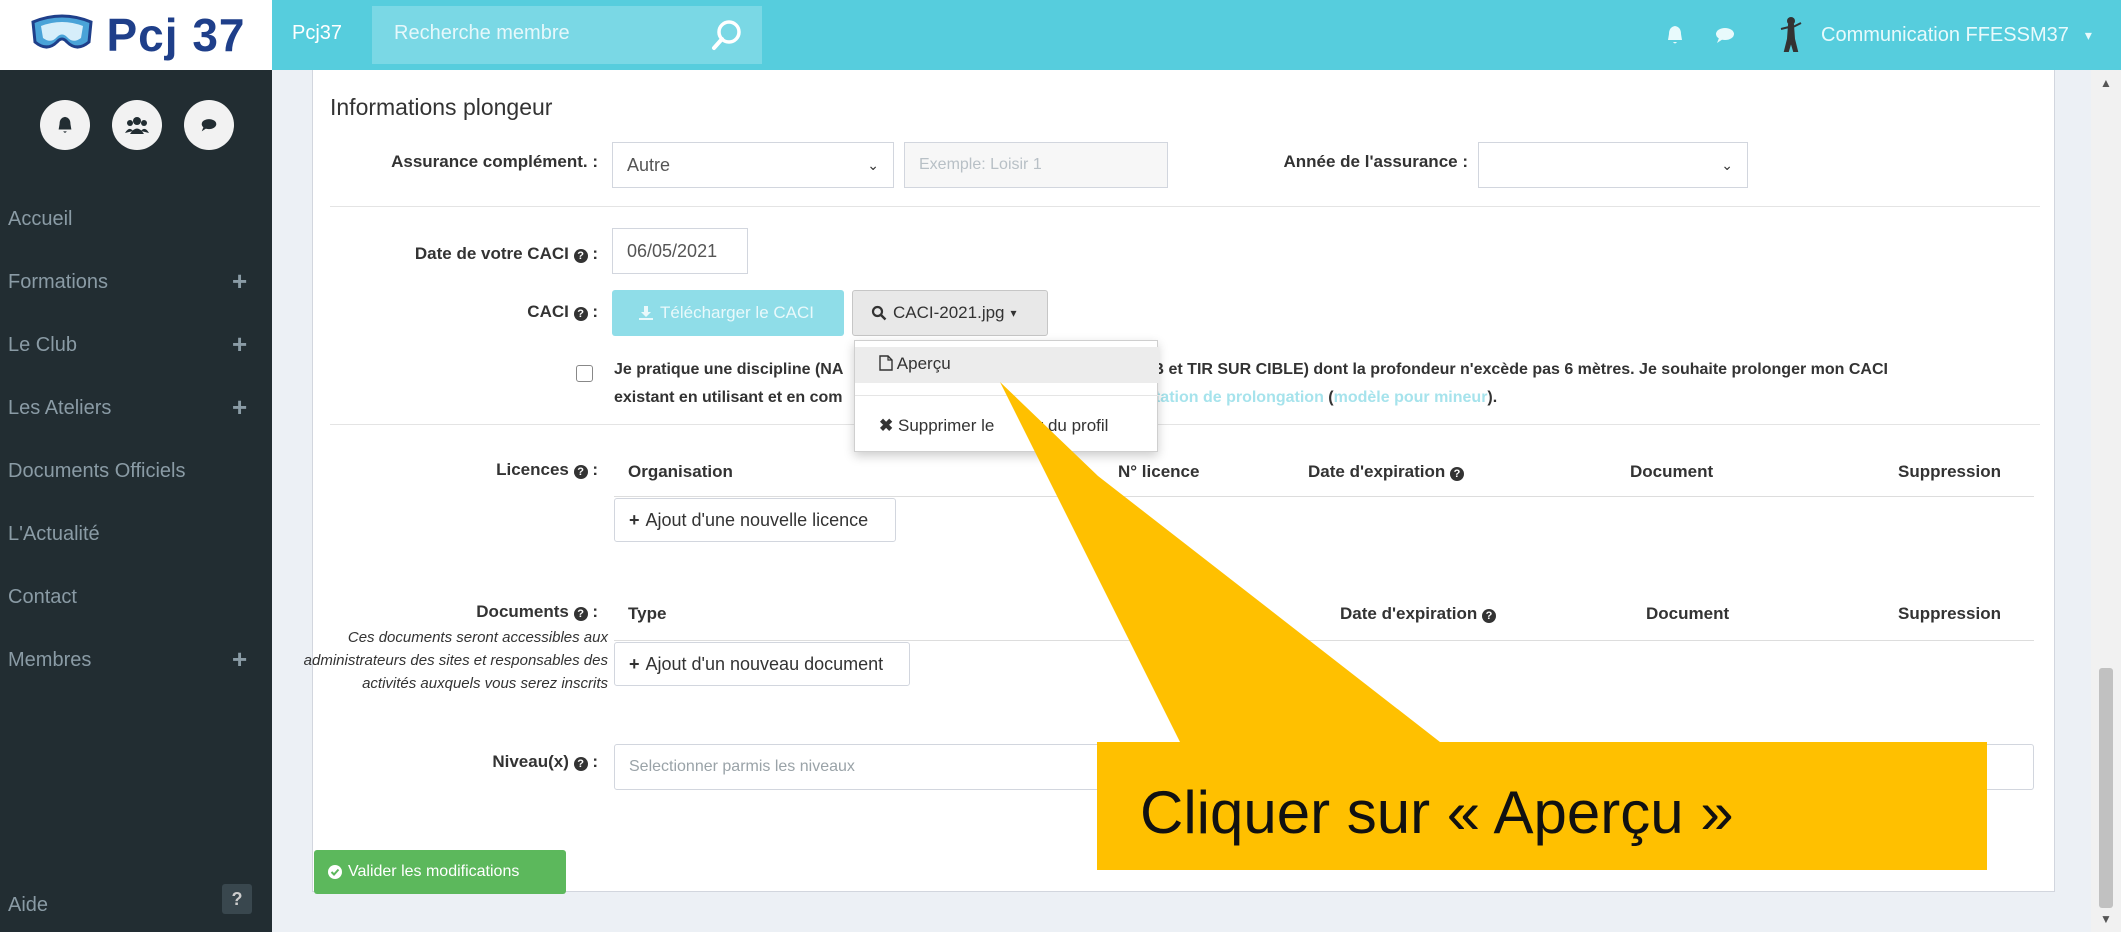  What do you see at coordinates (1437, 812) in the screenshot?
I see `callout-text: Cliquer sur « Aperçu »` at bounding box center [1437, 812].